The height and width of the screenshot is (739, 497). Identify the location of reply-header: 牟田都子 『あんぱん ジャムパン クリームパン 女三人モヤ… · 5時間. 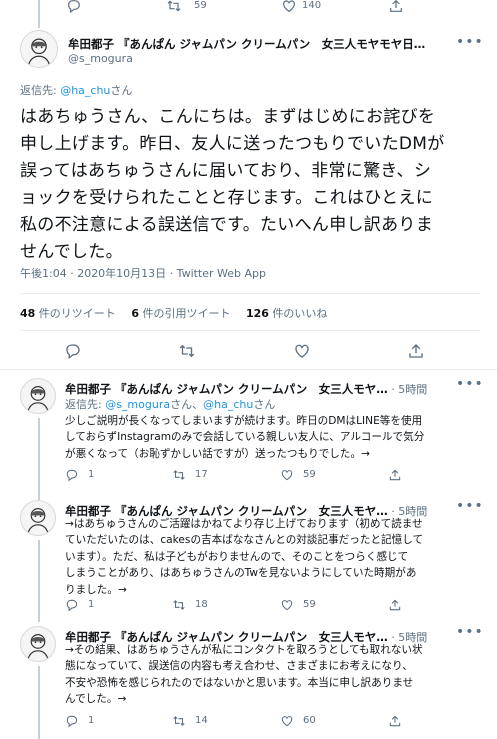
(255, 387).